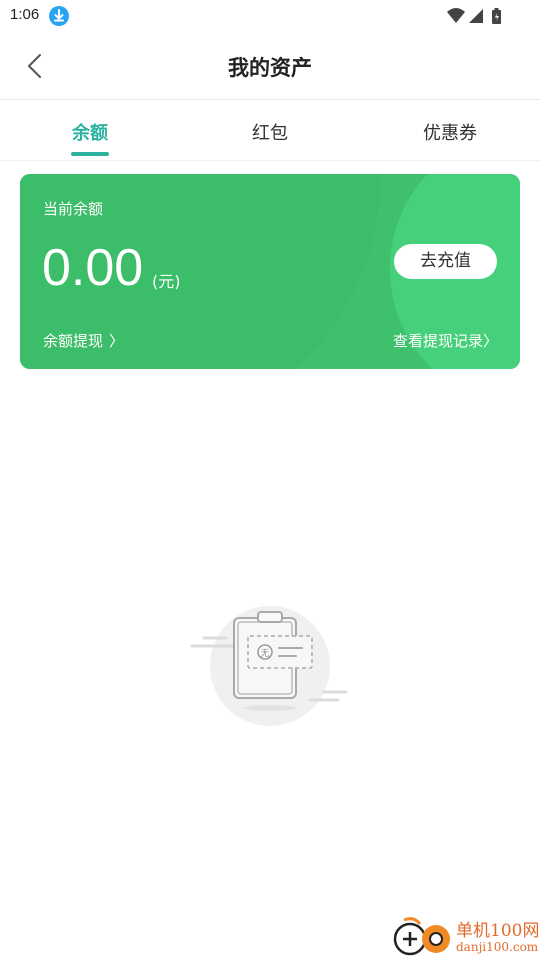  I want to click on withdraw-link-label: 余额提现, so click(73, 341).